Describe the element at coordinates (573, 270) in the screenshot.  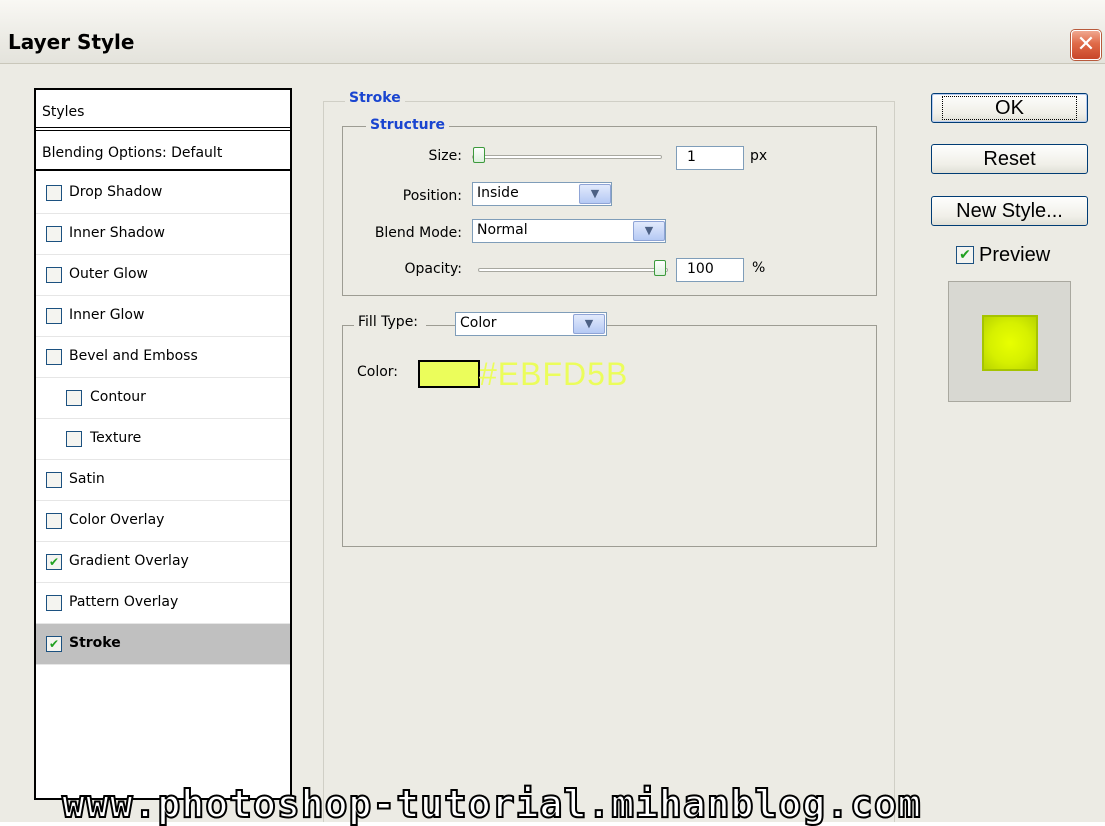
I see `opacity-slider-track` at that location.